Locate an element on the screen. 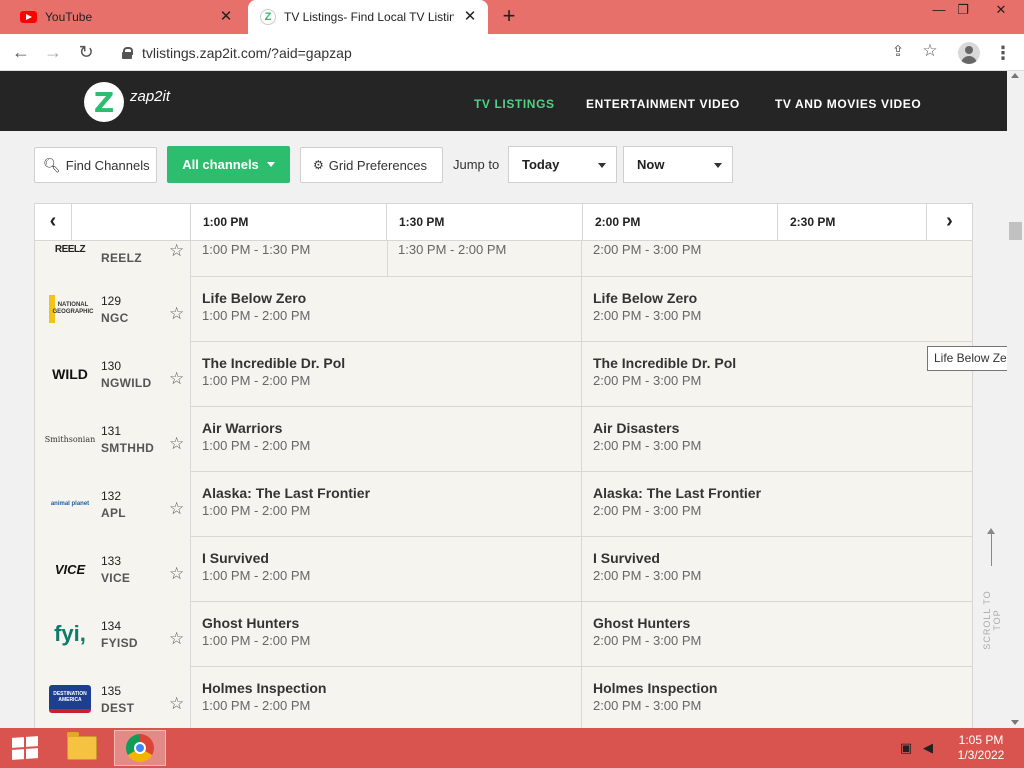 The height and width of the screenshot is (768, 1024). chevron-right-icon: › is located at coordinates (949, 222).